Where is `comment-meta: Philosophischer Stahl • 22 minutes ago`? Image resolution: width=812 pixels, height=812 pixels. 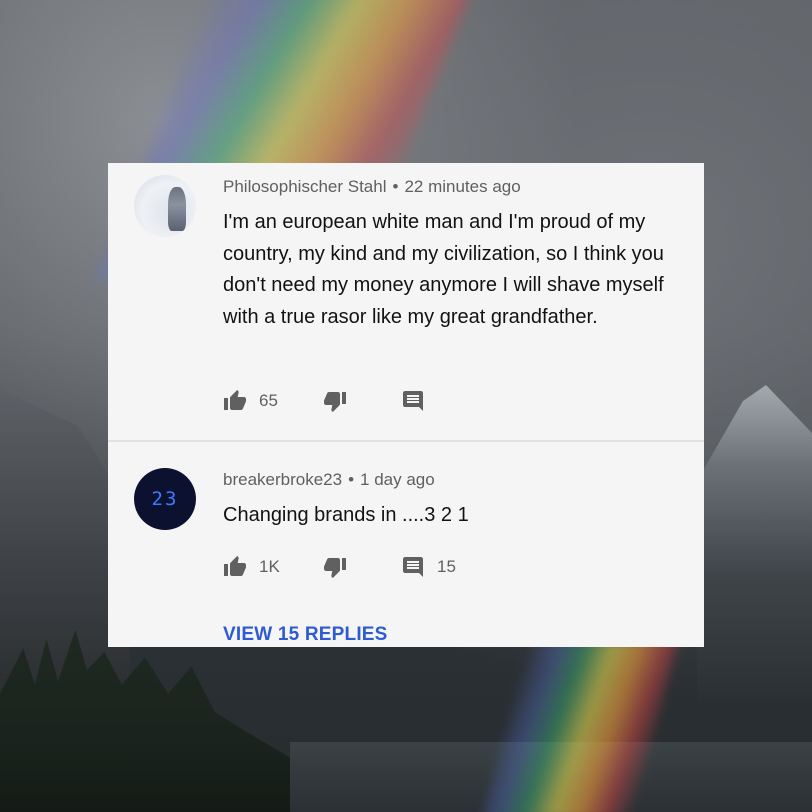
comment-meta: Philosophischer Stahl • 22 minutes ago is located at coordinates (372, 187).